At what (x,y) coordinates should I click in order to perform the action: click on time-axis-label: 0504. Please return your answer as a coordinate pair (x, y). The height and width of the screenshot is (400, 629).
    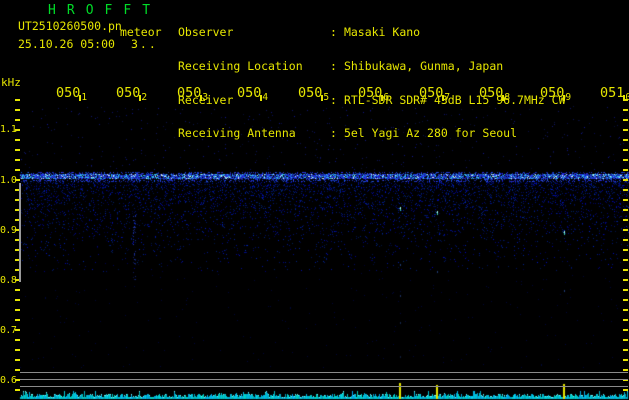
    Looking at the image, I should click on (253, 92).